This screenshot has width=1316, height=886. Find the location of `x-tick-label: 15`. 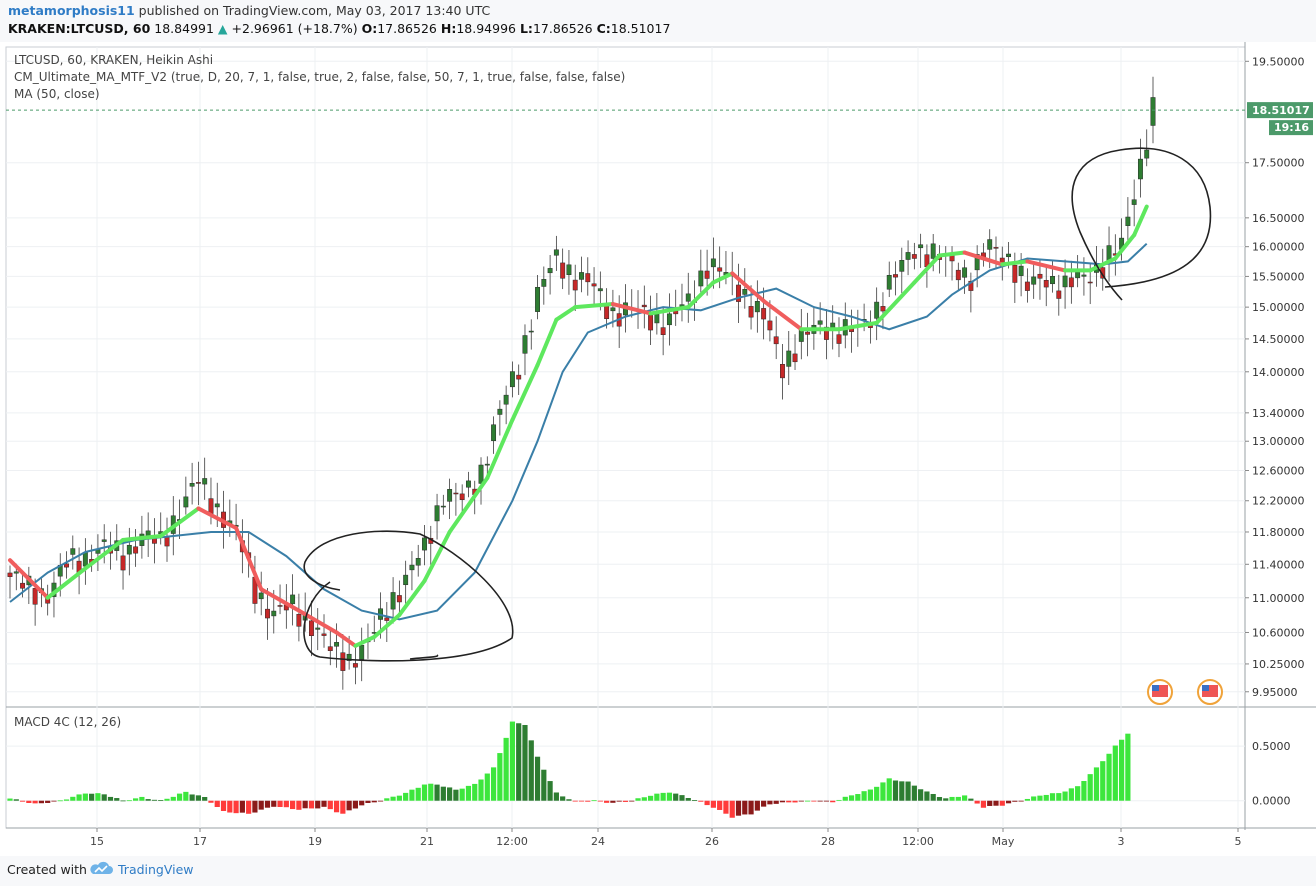

x-tick-label: 15 is located at coordinates (97, 841).